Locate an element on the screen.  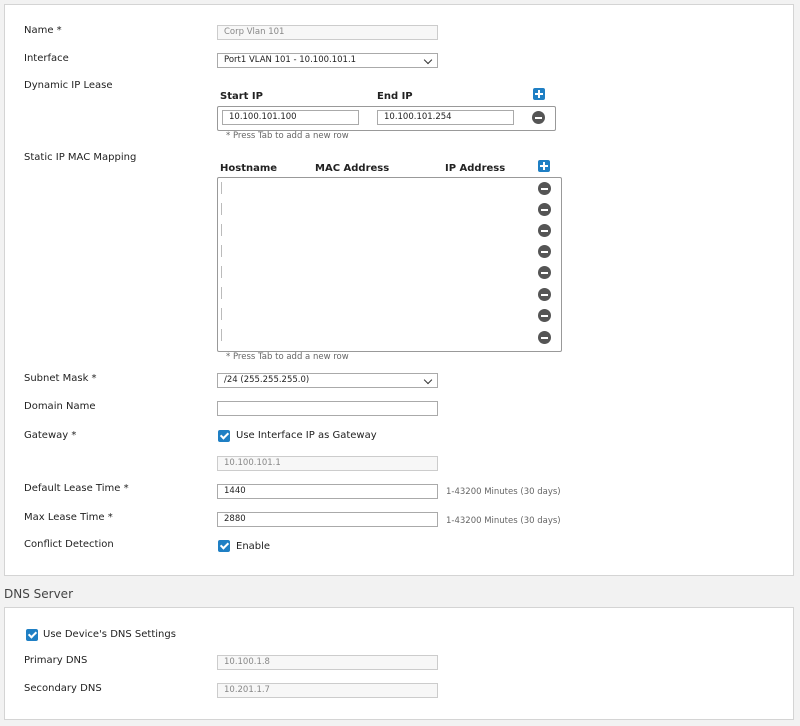
interface-select: Port1 VLAN 101 - 10.100.101.1 is located at coordinates (327, 60).